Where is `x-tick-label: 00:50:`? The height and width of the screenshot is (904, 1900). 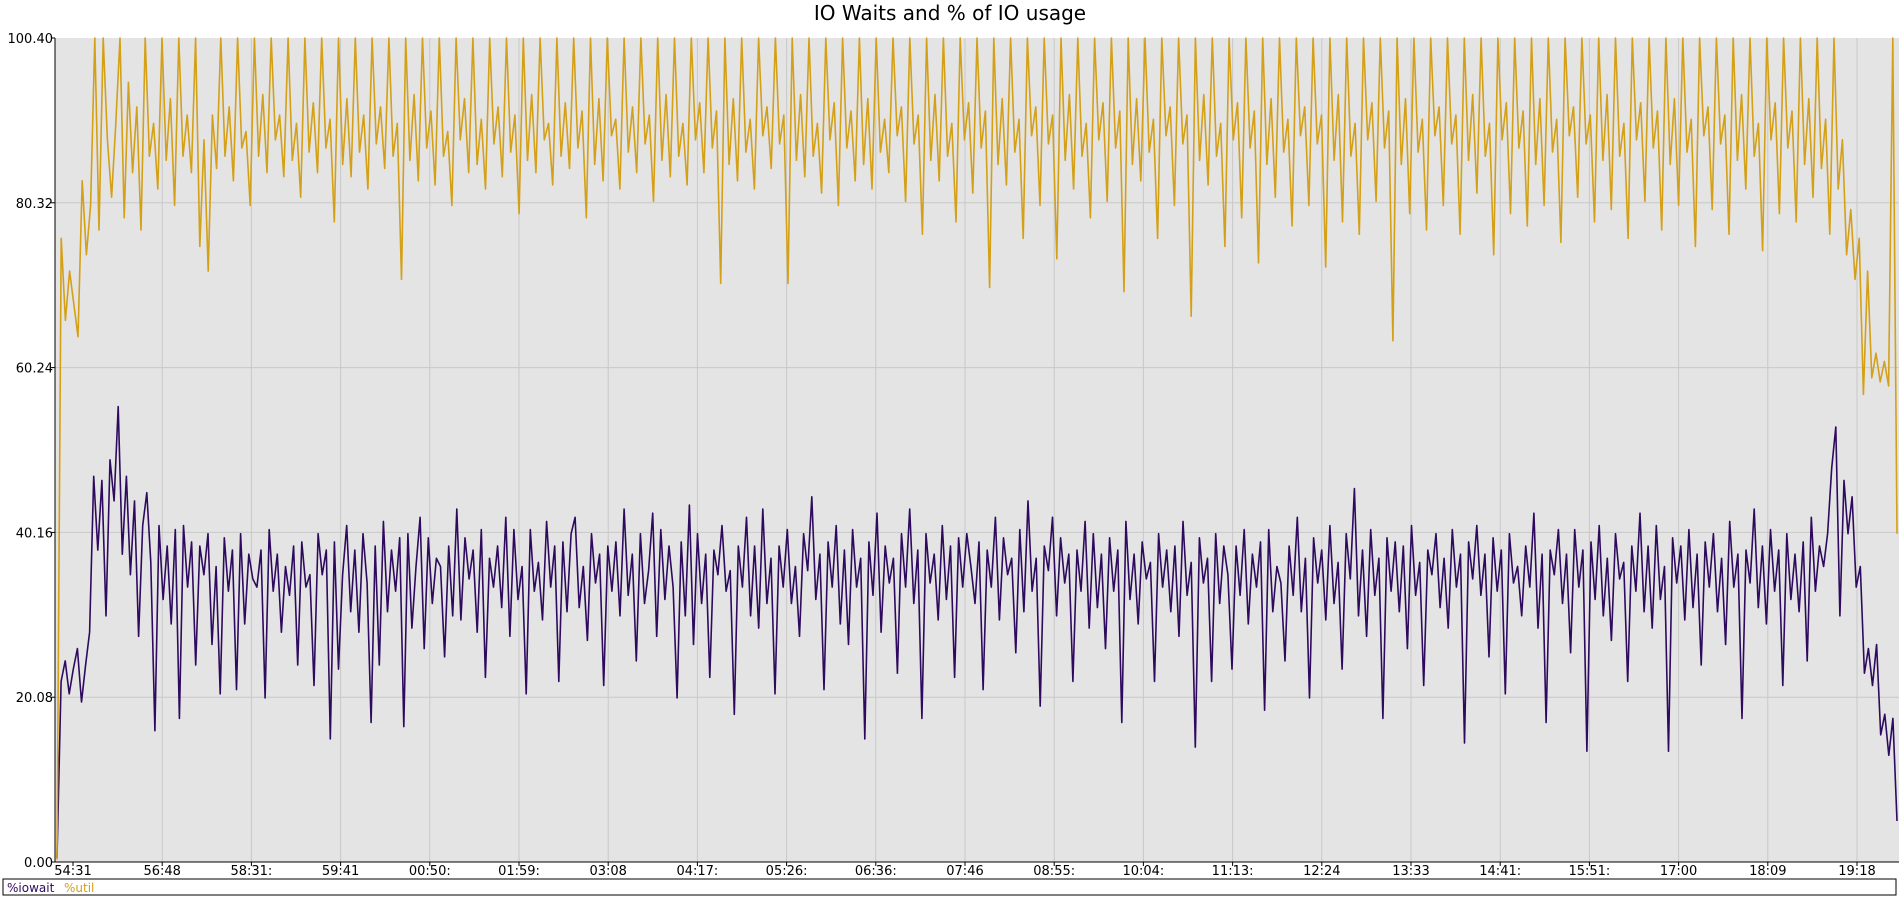
x-tick-label: 00:50: is located at coordinates (430, 871).